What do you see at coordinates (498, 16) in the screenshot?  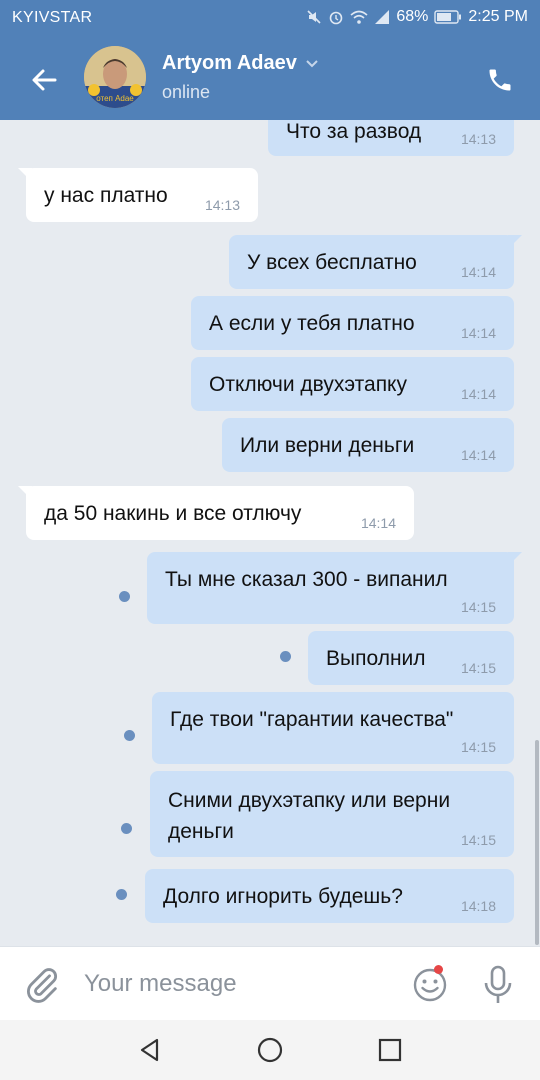 I see `clock-time: 2:25 PM` at bounding box center [498, 16].